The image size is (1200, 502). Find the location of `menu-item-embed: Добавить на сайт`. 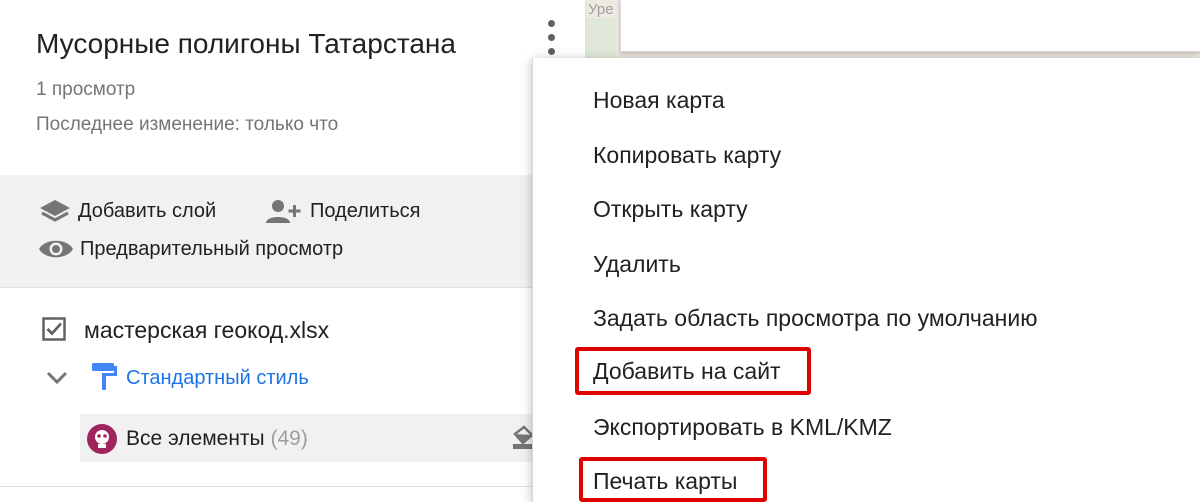

menu-item-embed: Добавить на сайт is located at coordinates (687, 371).